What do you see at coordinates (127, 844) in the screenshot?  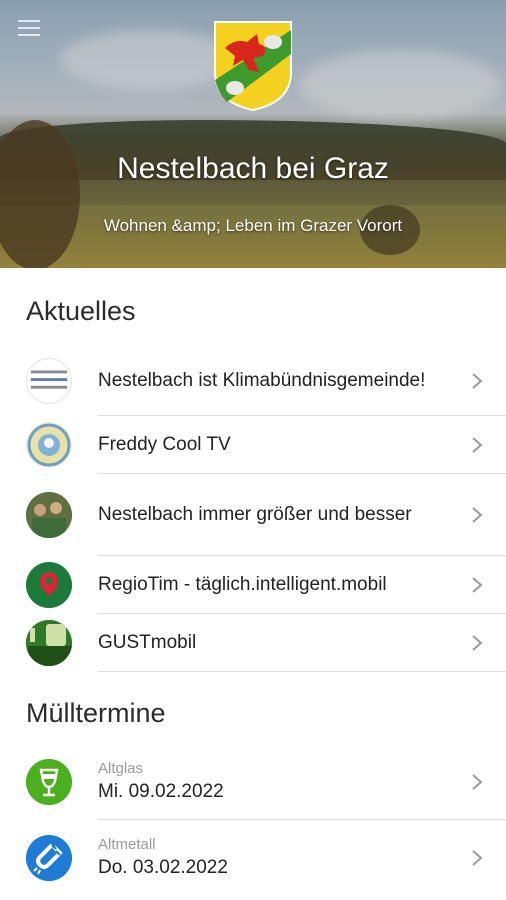 I see `waste-type-label: Altmetall` at bounding box center [127, 844].